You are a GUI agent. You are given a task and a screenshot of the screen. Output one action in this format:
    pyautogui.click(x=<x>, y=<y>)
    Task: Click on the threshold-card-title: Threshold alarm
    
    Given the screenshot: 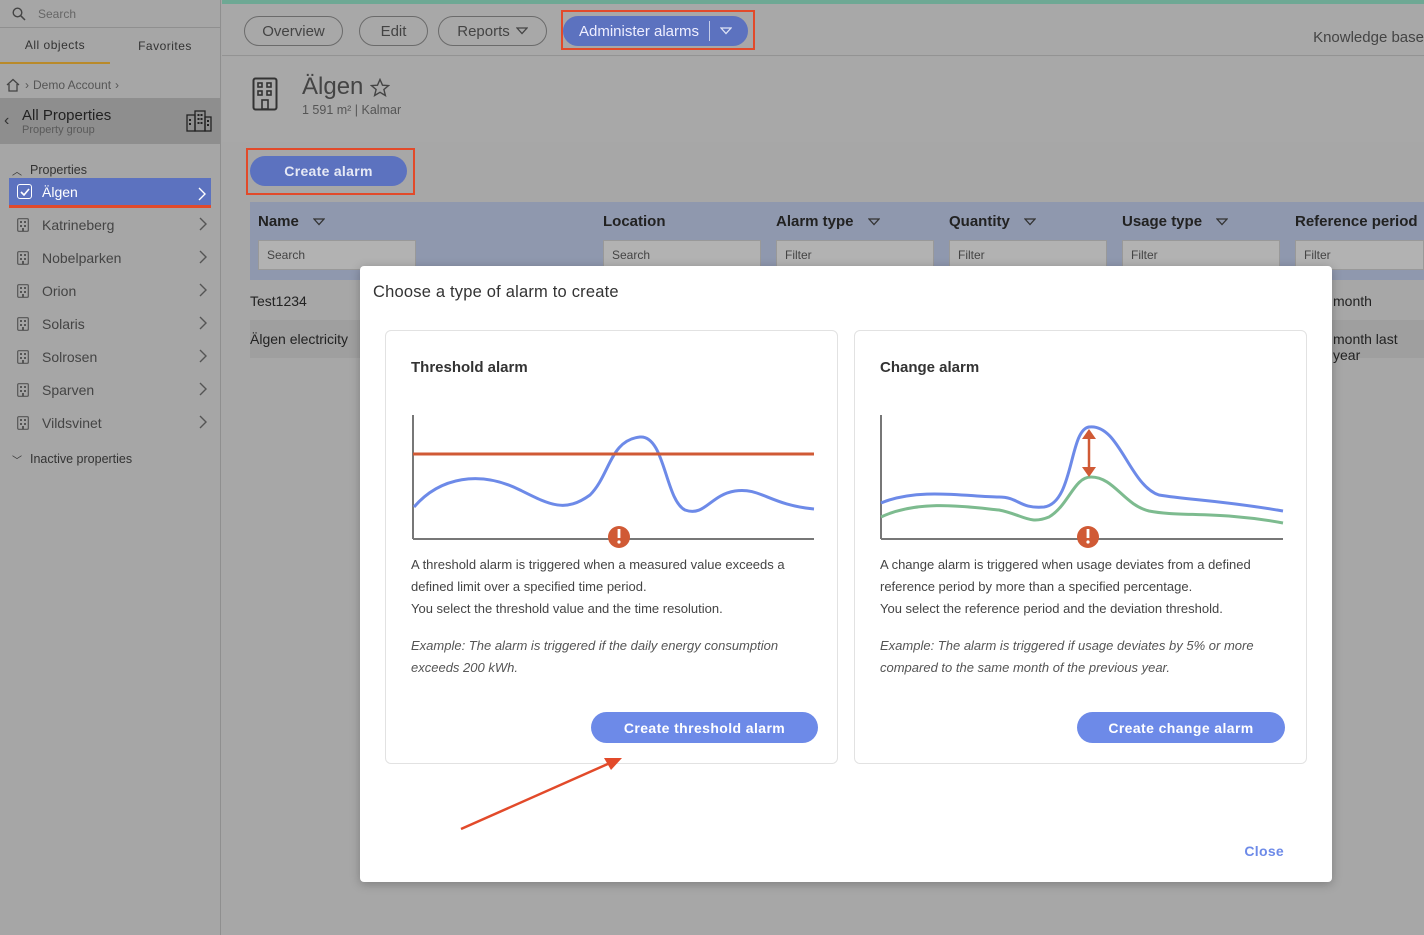 What is the action you would take?
    pyautogui.click(x=469, y=367)
    